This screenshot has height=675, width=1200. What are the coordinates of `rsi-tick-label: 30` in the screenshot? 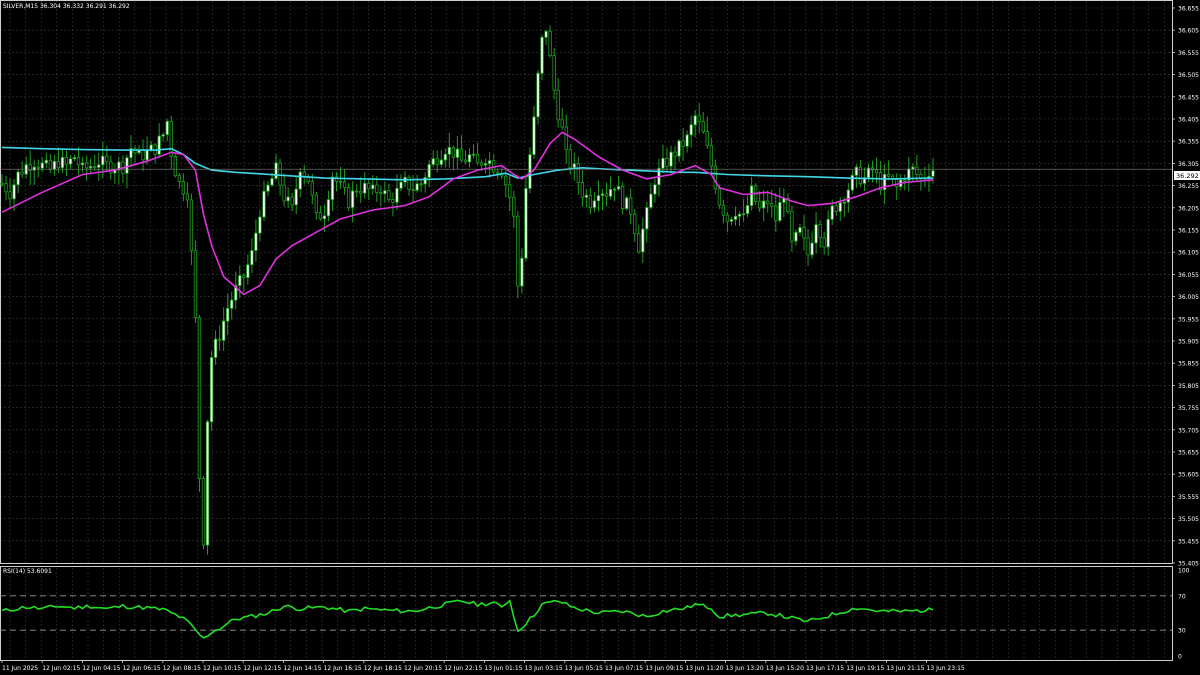 It's located at (1182, 631).